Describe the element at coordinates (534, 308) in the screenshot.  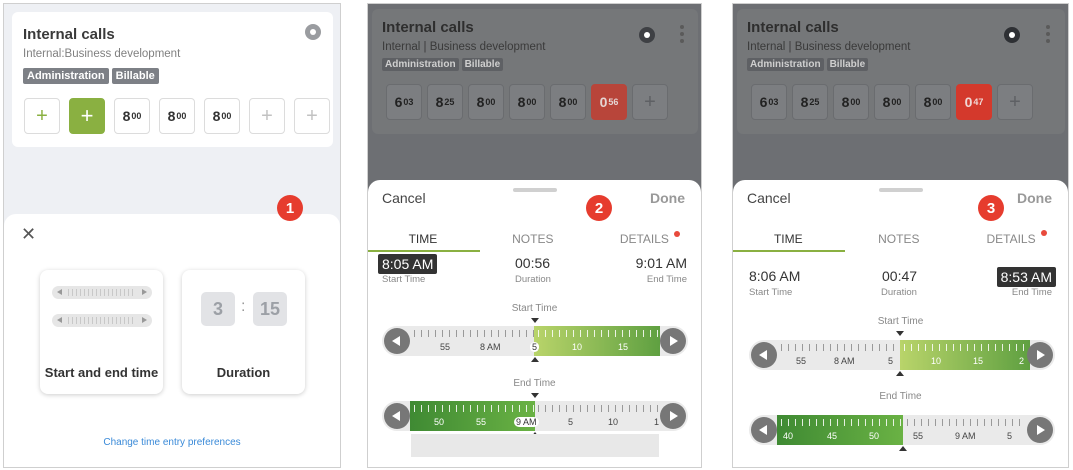
I see `start-ruler-label: Start Time` at that location.